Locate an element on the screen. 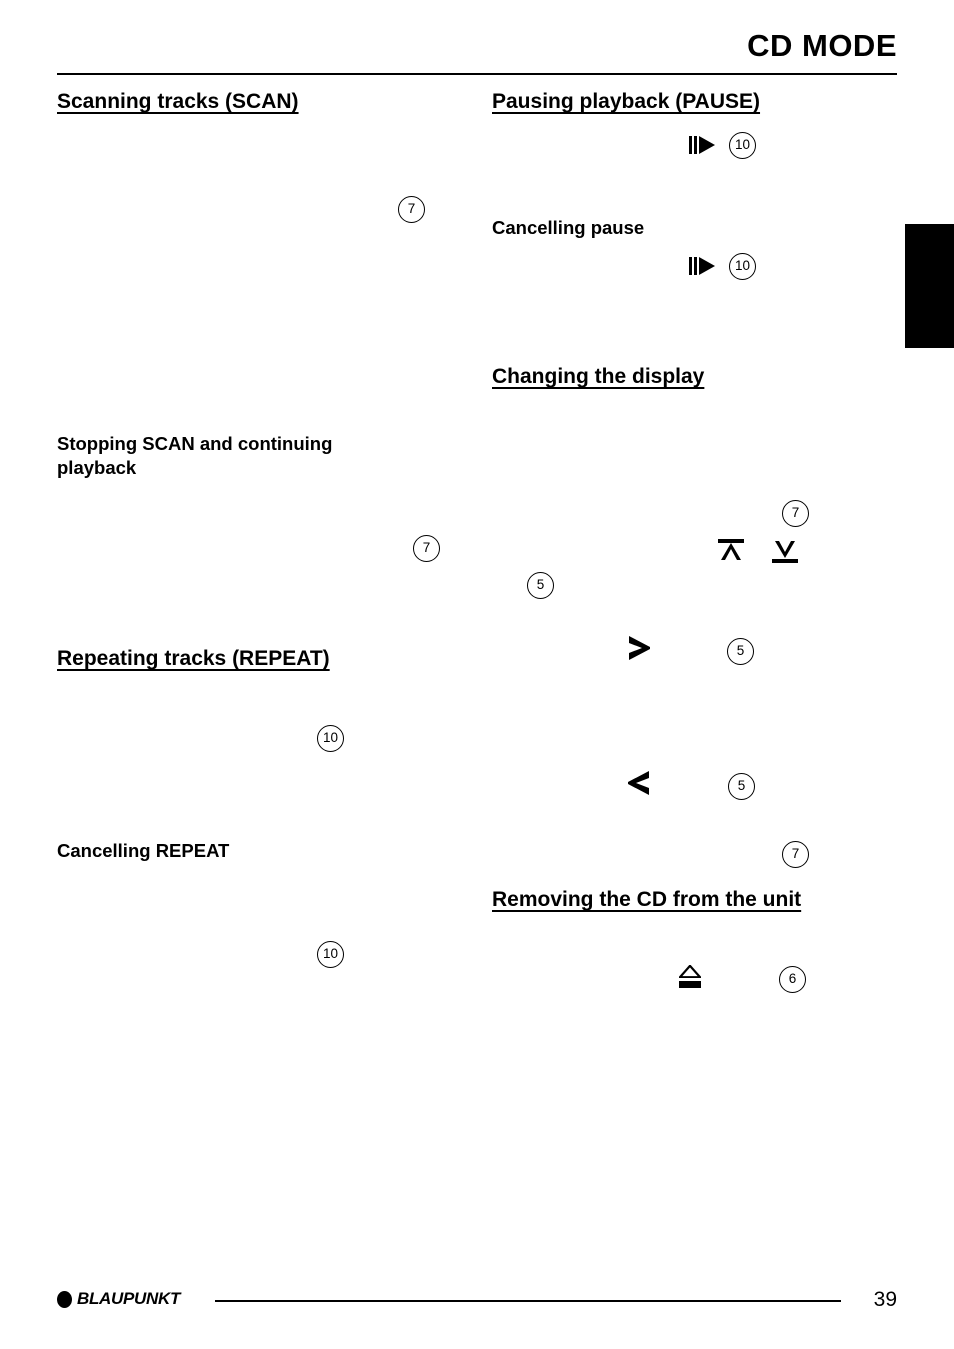 The width and height of the screenshot is (954, 1349). heading-scanning-tracks: Scanning tracks (SCAN) is located at coordinates (178, 101).